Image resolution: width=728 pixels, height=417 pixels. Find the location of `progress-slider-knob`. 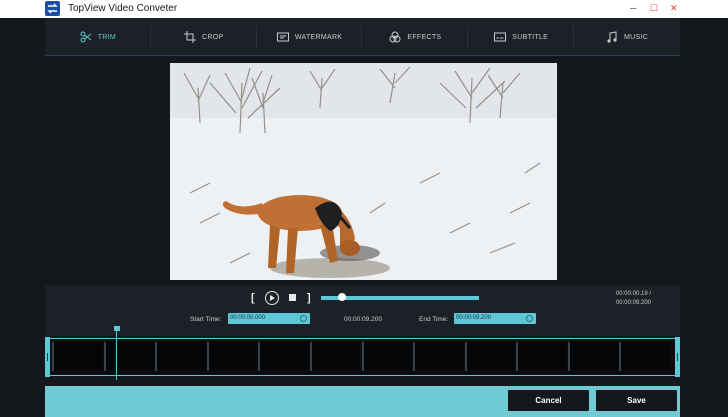

progress-slider-knob is located at coordinates (341, 297).